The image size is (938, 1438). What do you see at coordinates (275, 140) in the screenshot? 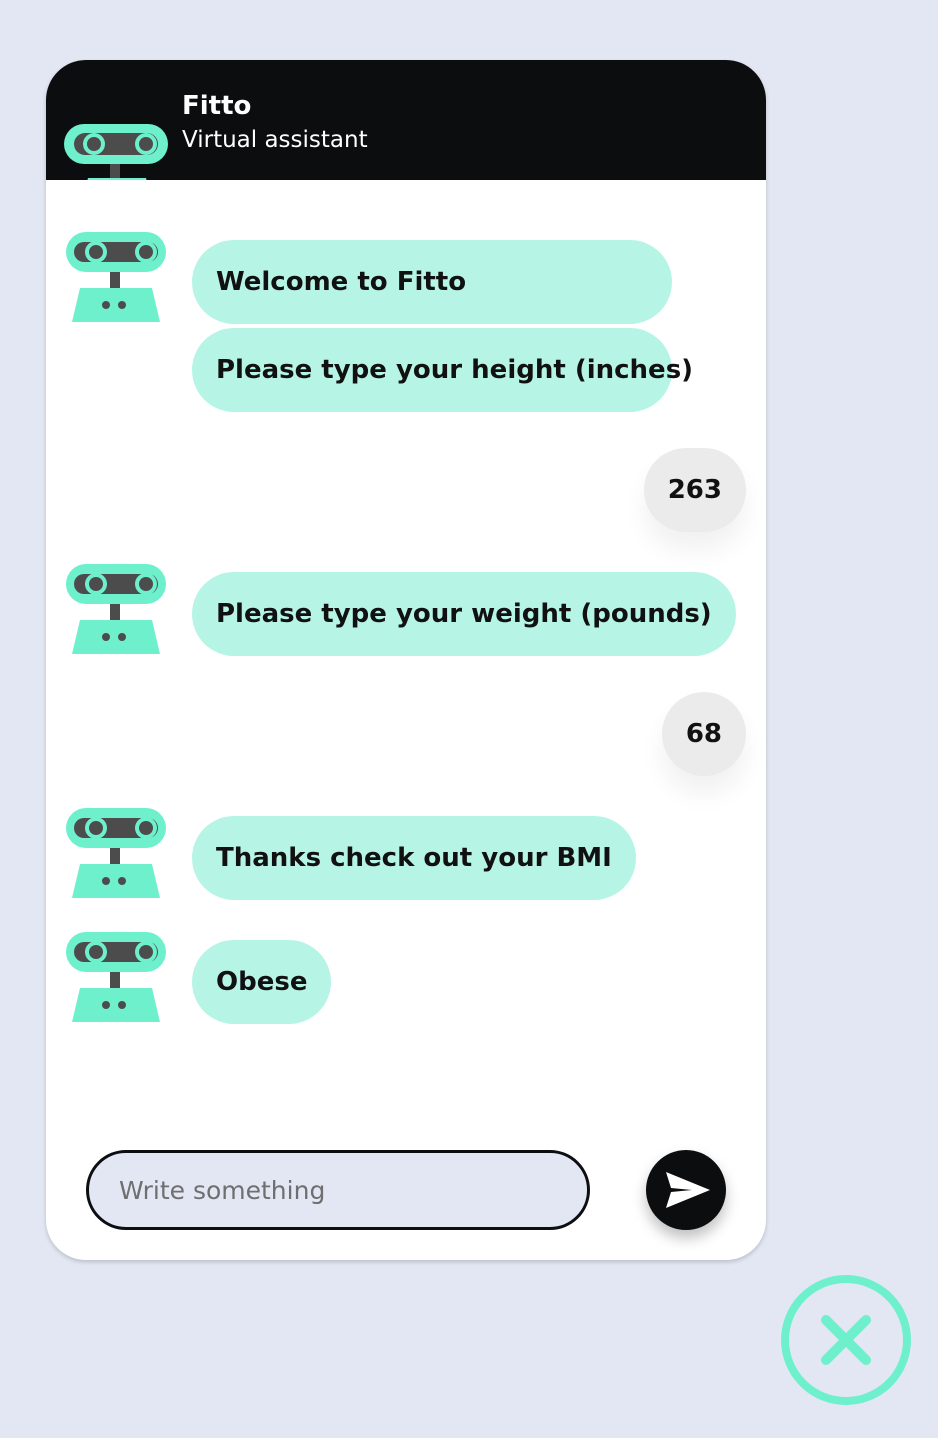
I see `assistant-role: Virtual assistant` at bounding box center [275, 140].